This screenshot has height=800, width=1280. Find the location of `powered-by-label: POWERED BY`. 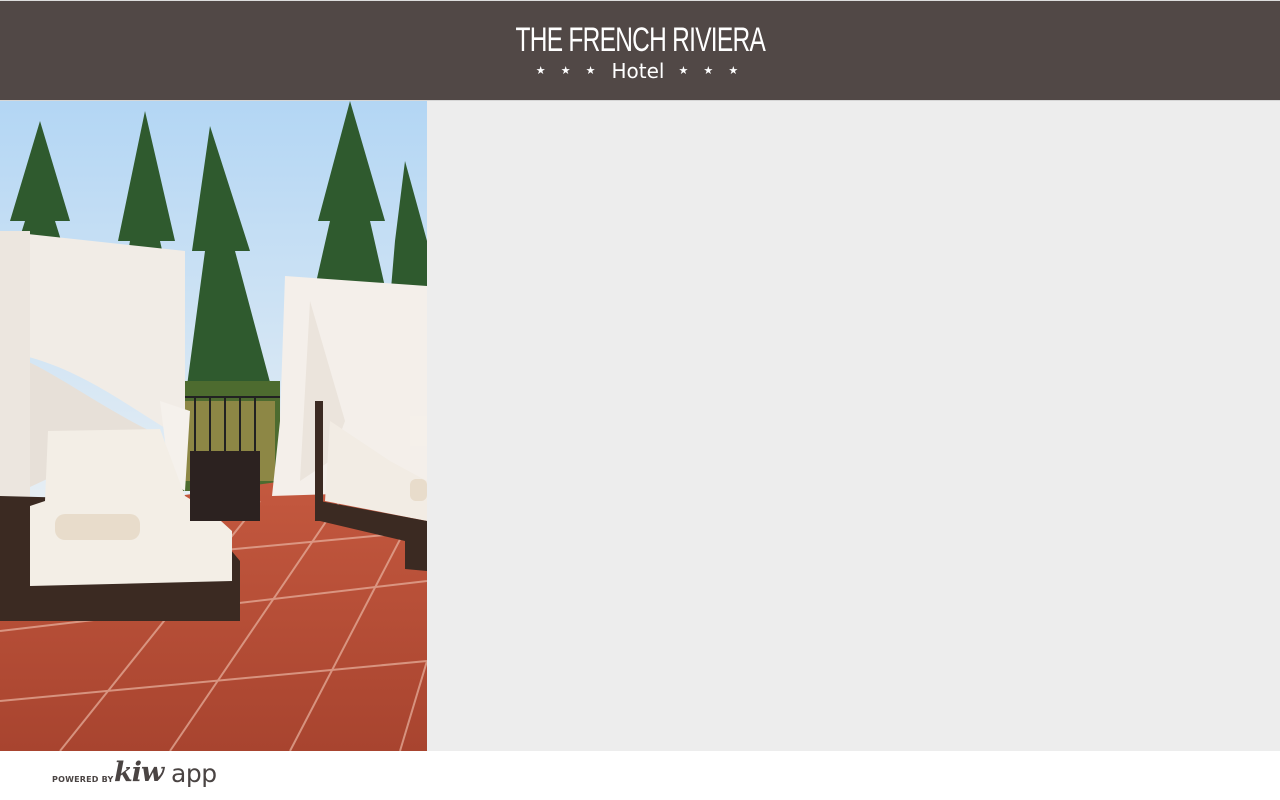

powered-by-label: POWERED BY is located at coordinates (83, 779).